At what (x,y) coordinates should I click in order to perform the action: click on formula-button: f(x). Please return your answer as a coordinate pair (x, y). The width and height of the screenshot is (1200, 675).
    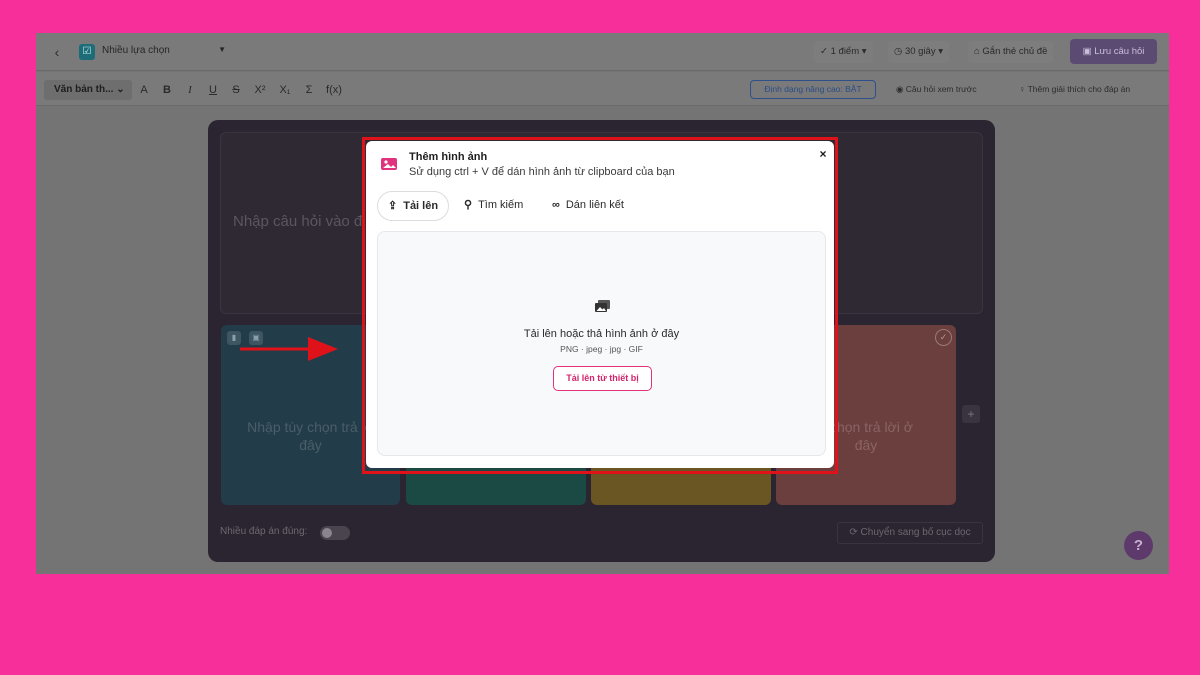
    Looking at the image, I should click on (334, 90).